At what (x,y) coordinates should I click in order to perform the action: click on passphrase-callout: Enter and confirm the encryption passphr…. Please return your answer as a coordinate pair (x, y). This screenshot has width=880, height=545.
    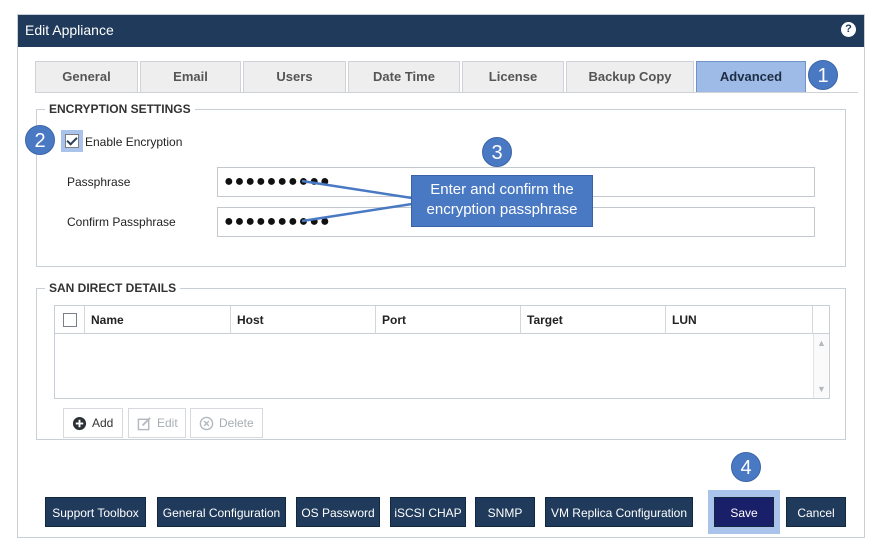
    Looking at the image, I should click on (502, 201).